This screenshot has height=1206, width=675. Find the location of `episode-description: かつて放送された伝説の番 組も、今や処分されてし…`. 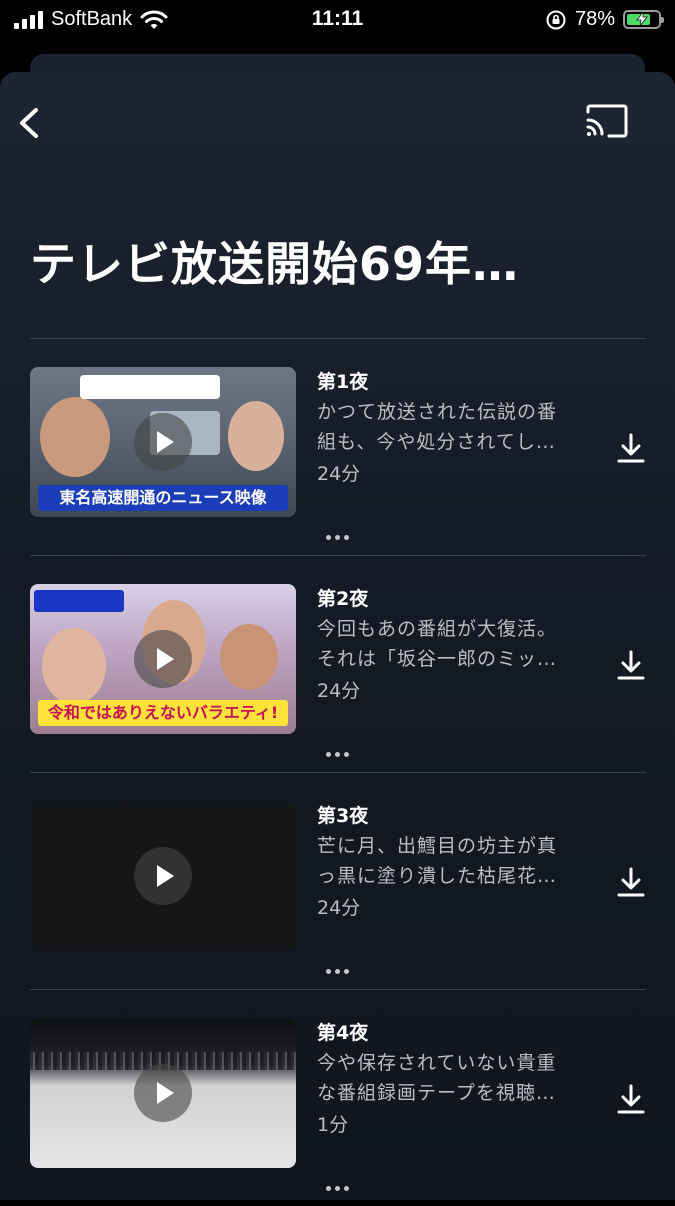

episode-description: かつて放送された伝説の番 組も、今や処分されてし… is located at coordinates (437, 427).